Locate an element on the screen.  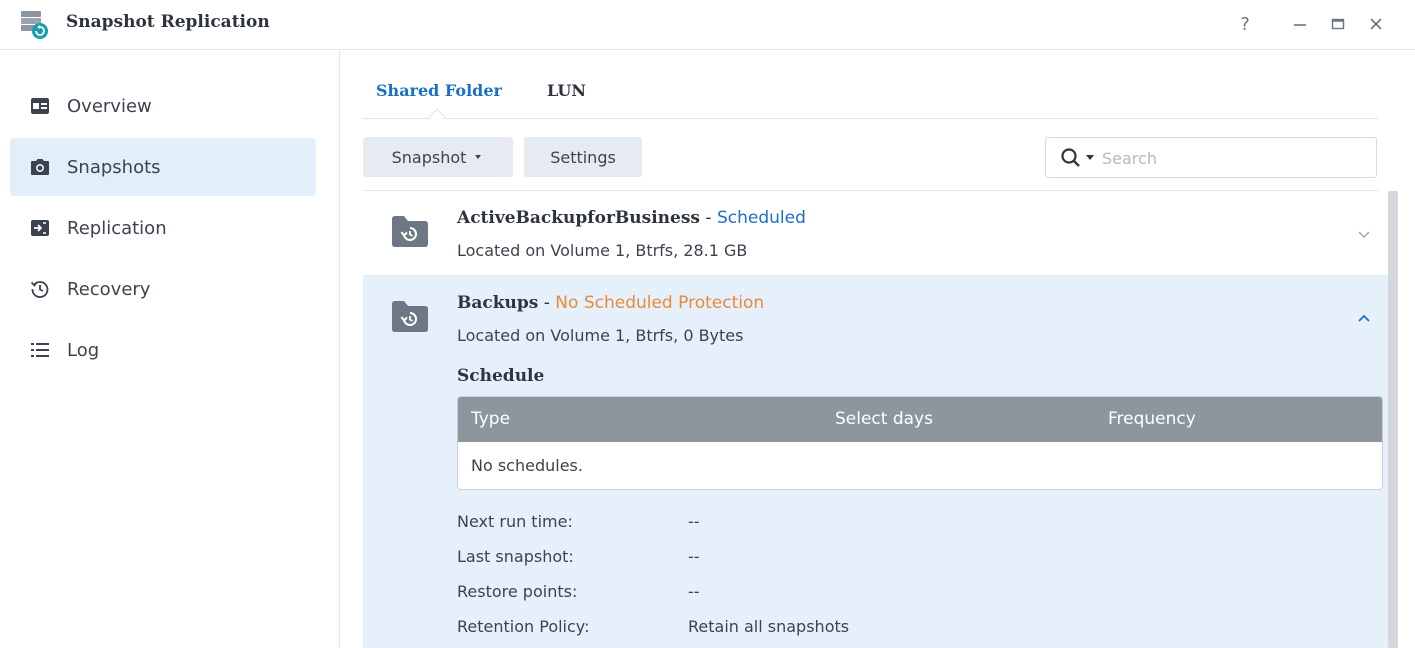
minimize-button is located at coordinates (1300, 24).